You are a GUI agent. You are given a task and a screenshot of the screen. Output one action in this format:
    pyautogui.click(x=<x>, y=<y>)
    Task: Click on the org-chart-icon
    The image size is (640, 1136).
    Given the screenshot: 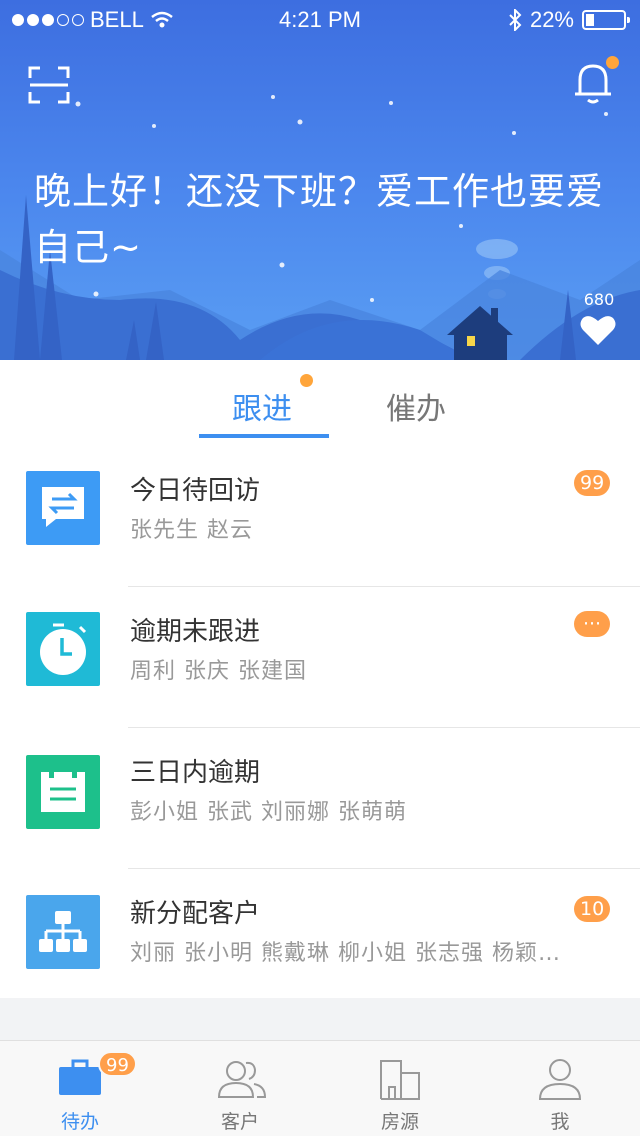 What is the action you would take?
    pyautogui.click(x=63, y=932)
    